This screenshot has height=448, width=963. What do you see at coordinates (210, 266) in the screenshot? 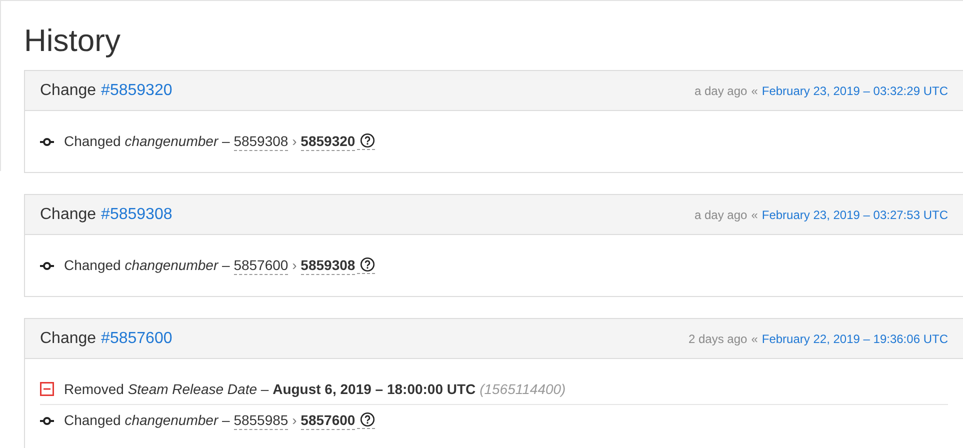
I see `change-description: Changed changenumber – 5857600 › 5859308` at bounding box center [210, 266].